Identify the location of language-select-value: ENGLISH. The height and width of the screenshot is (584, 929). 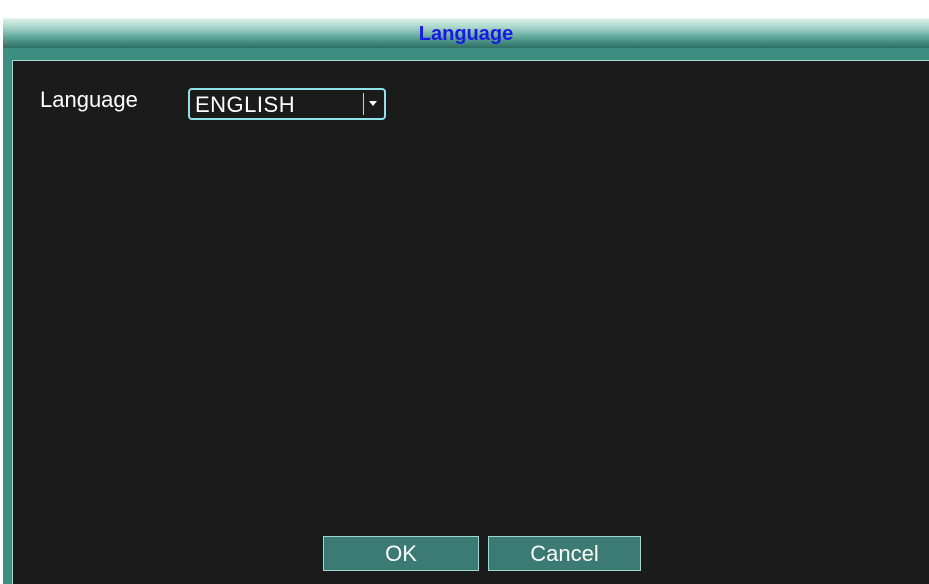
(245, 104).